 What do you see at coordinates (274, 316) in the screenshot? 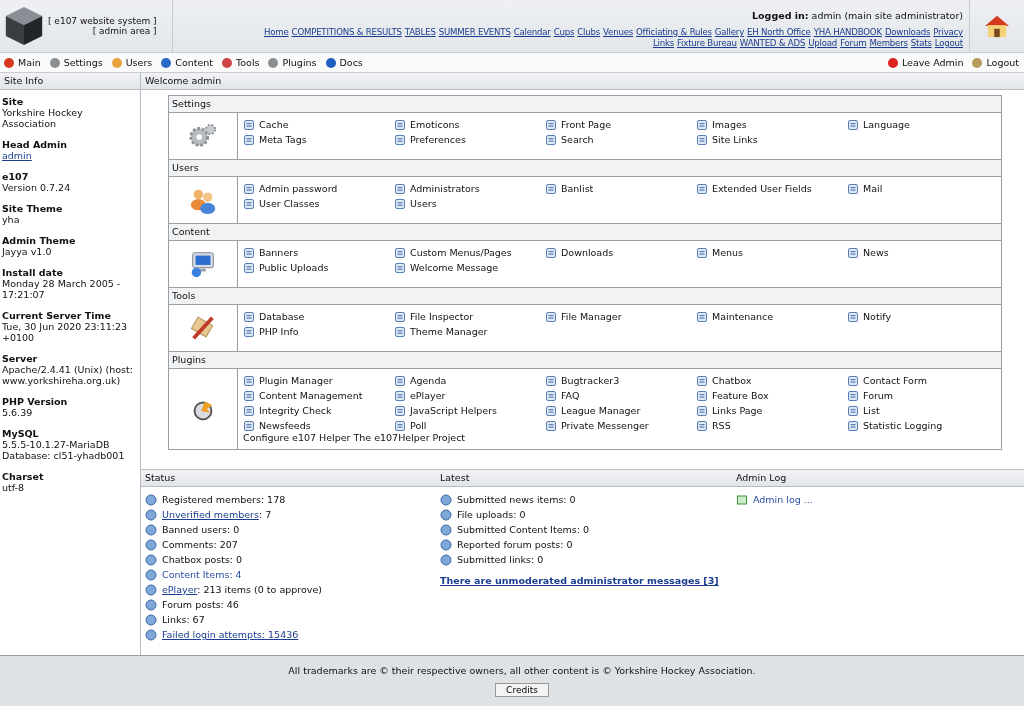
I see `section-link: Database` at bounding box center [274, 316].